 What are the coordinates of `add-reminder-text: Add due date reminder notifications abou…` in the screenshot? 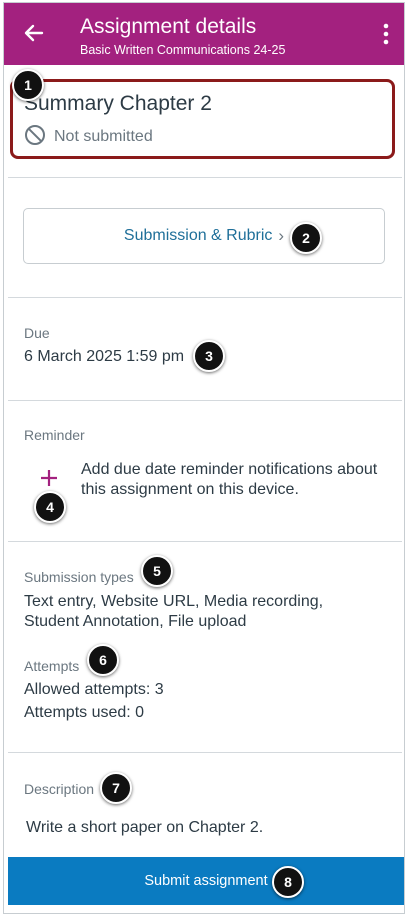 It's located at (231, 480).